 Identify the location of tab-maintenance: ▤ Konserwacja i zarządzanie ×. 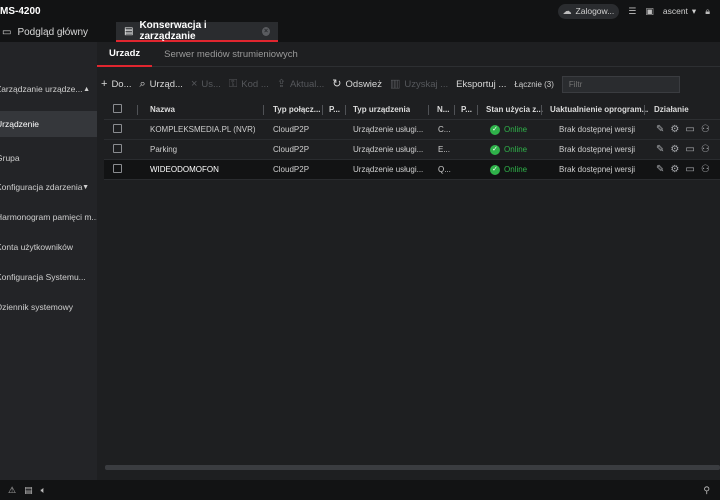
(197, 31).